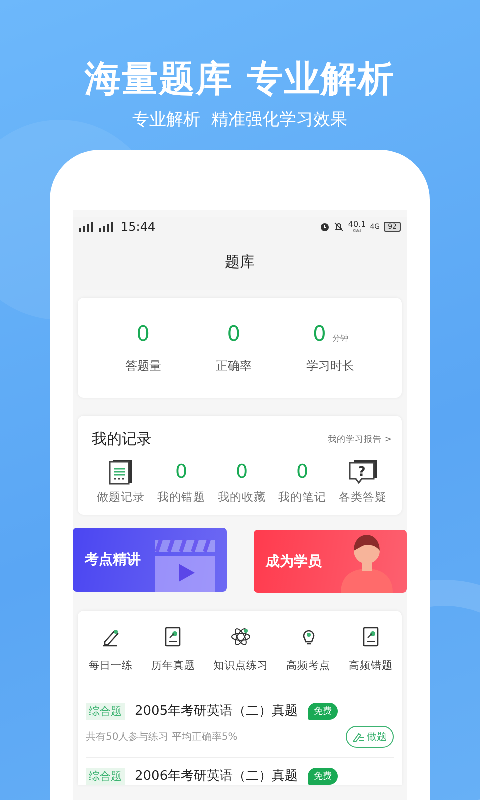 The height and width of the screenshot is (800, 480). What do you see at coordinates (339, 227) in the screenshot?
I see `bell-off-icon` at bounding box center [339, 227].